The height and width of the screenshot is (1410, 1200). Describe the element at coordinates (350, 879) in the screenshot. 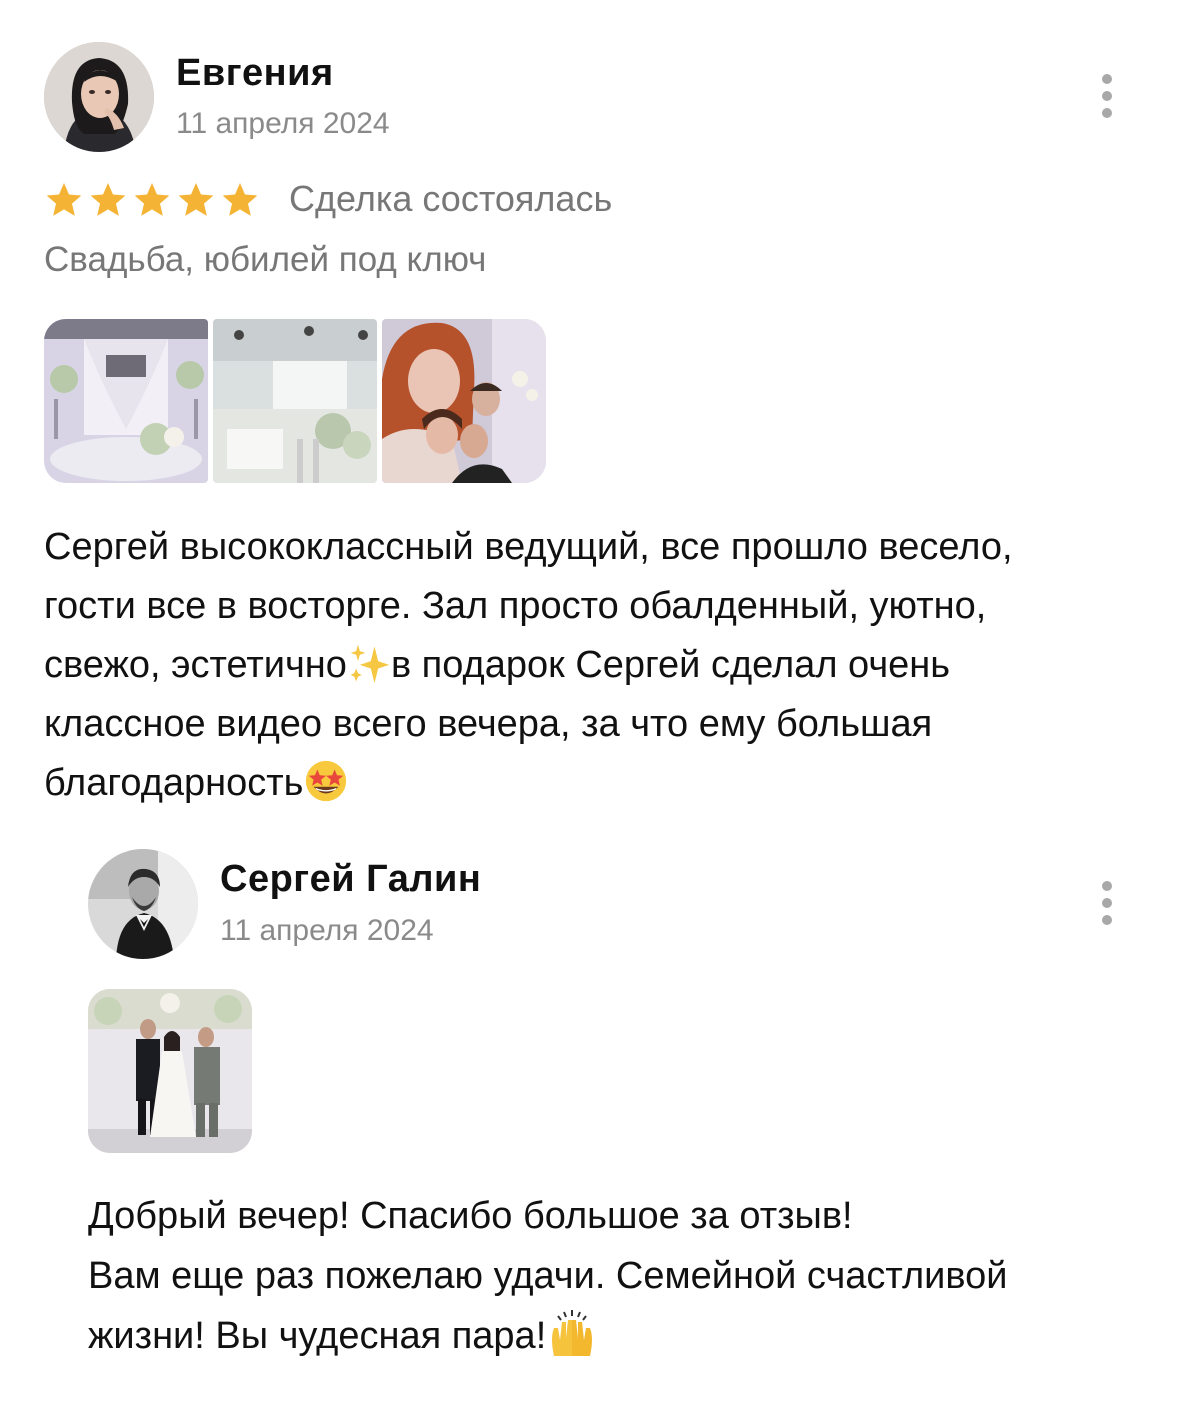

I see `reply-author-name: Сергей Галин` at that location.